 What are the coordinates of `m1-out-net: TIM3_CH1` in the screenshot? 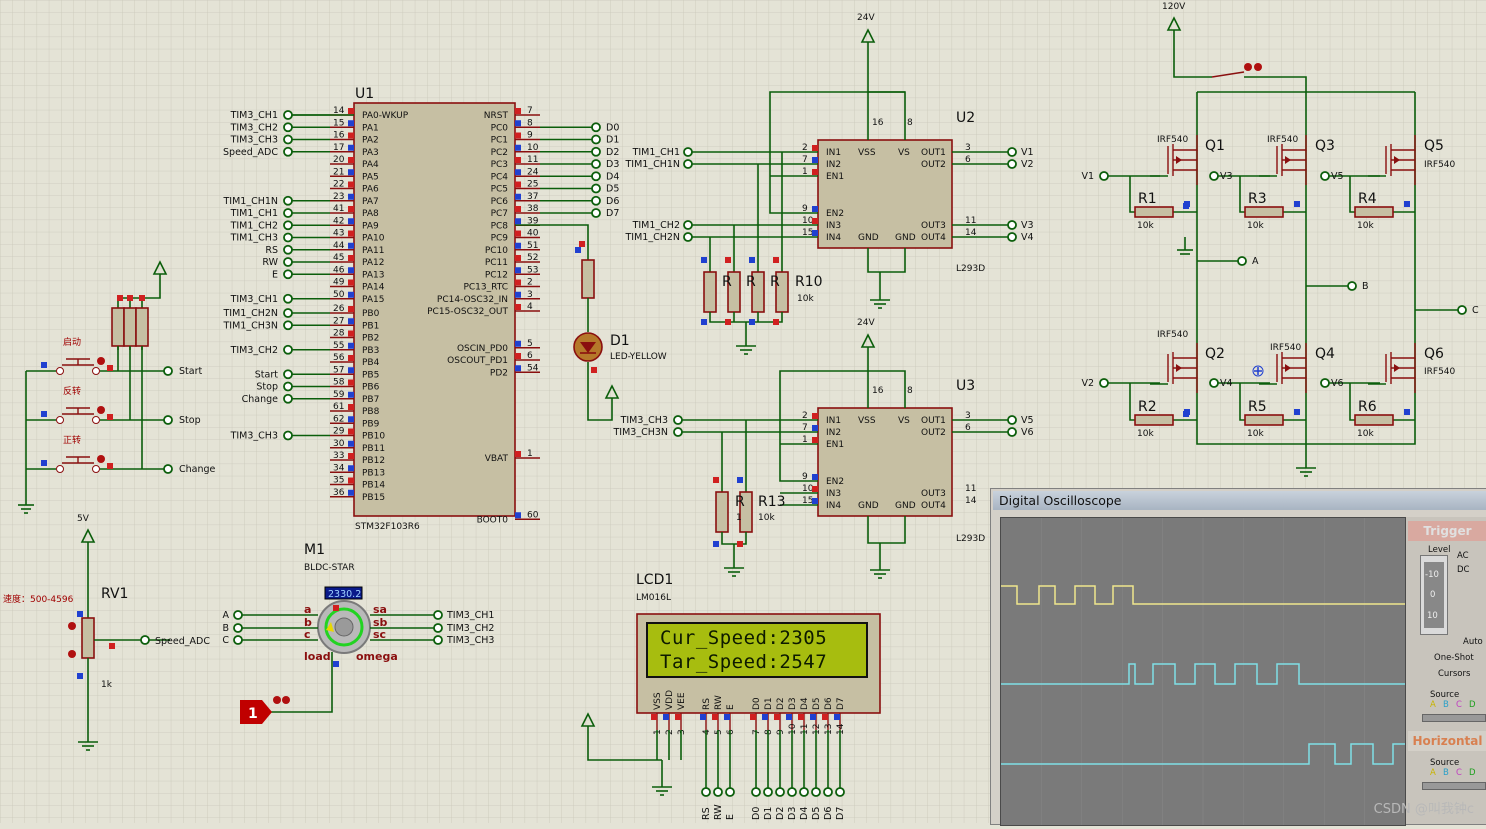 It's located at (470, 615).